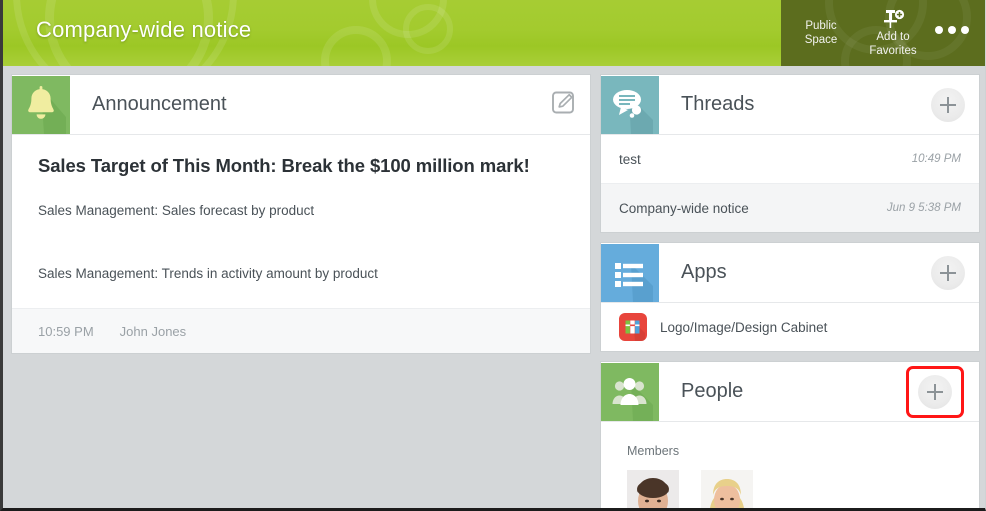  I want to click on public-space-button: Public Space, so click(821, 33).